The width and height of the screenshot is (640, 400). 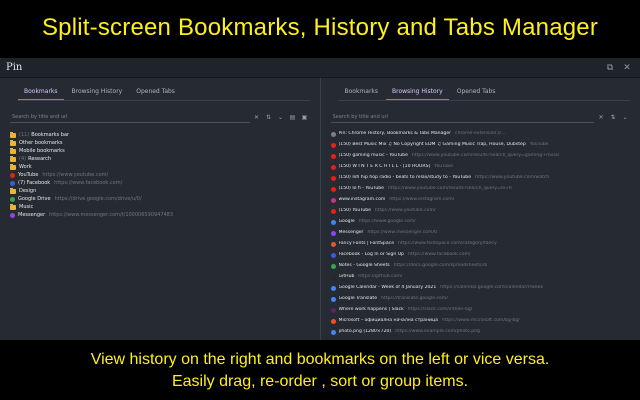 I want to click on item-label: Google, so click(x=346, y=221).